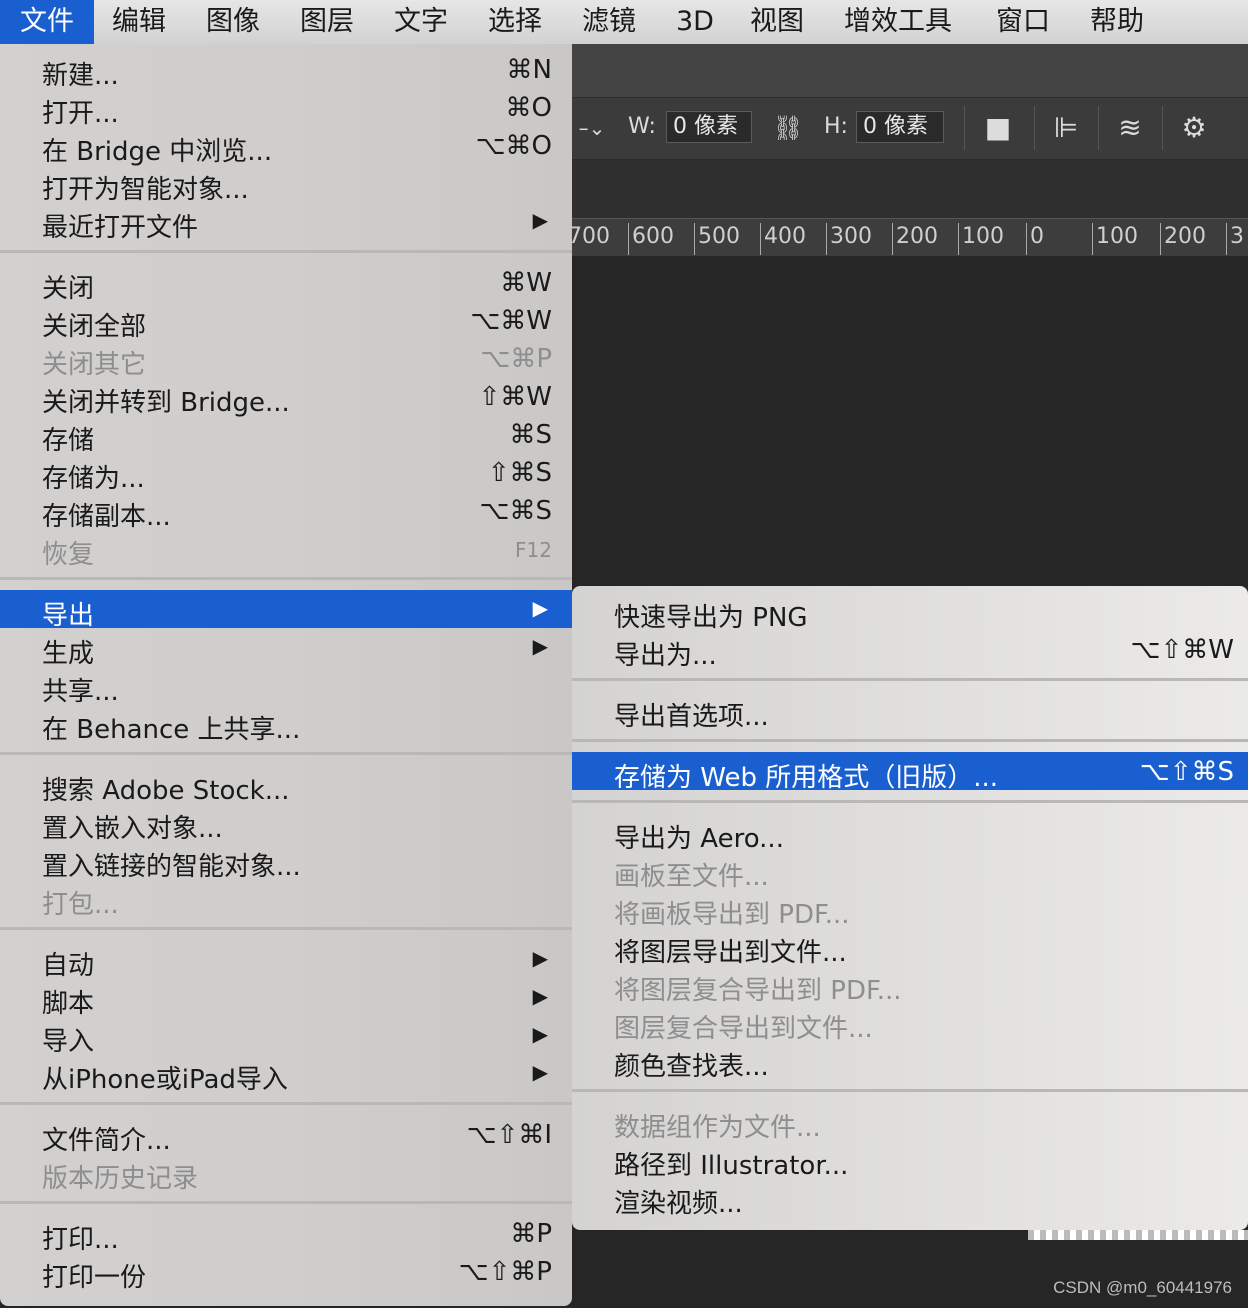 This screenshot has width=1248, height=1308. Describe the element at coordinates (910, 189) in the screenshot. I see `document-tabs-area` at that location.